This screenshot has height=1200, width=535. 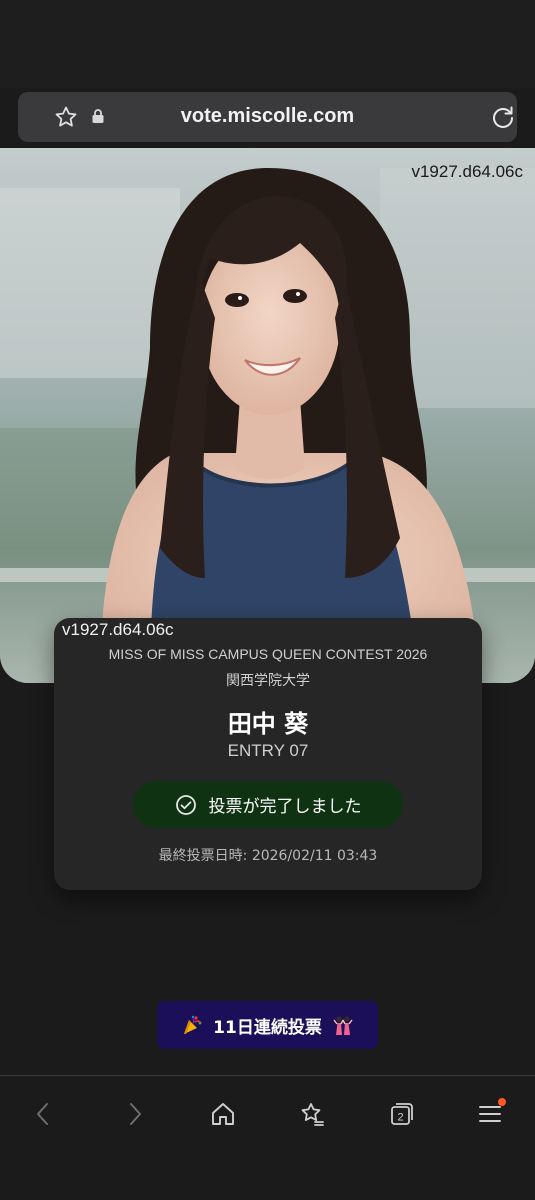 I want to click on contestant-name: 田中 葵, so click(x=268, y=724).